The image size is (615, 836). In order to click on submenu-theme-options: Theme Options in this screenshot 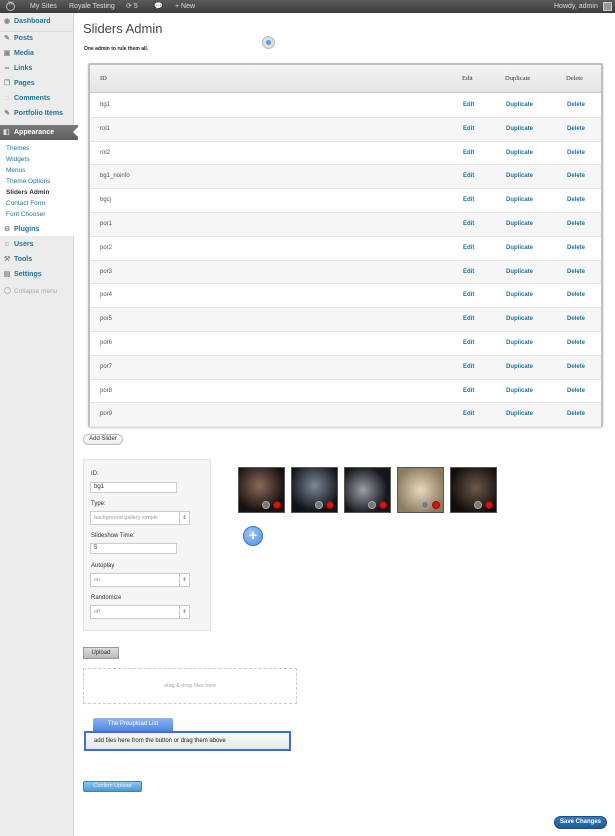, I will do `click(28, 181)`.